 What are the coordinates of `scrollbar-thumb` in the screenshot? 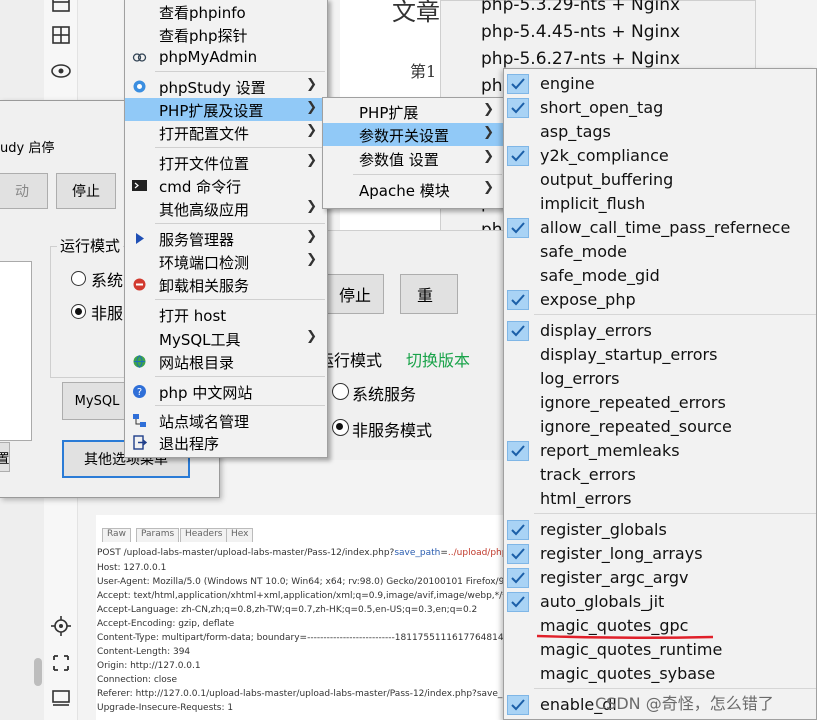 It's located at (38, 672).